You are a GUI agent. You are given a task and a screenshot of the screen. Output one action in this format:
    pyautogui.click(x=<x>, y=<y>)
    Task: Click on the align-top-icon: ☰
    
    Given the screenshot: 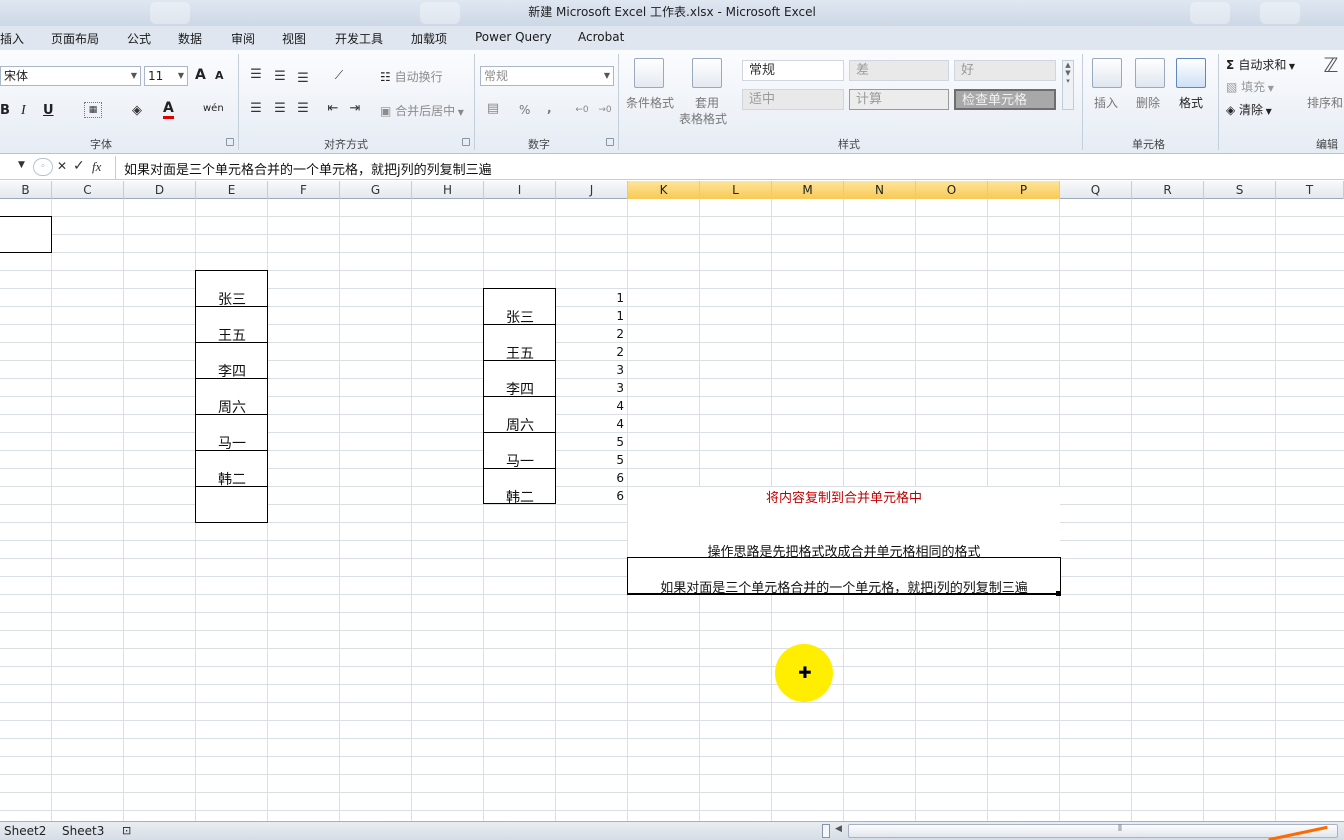 What is the action you would take?
    pyautogui.click(x=256, y=75)
    